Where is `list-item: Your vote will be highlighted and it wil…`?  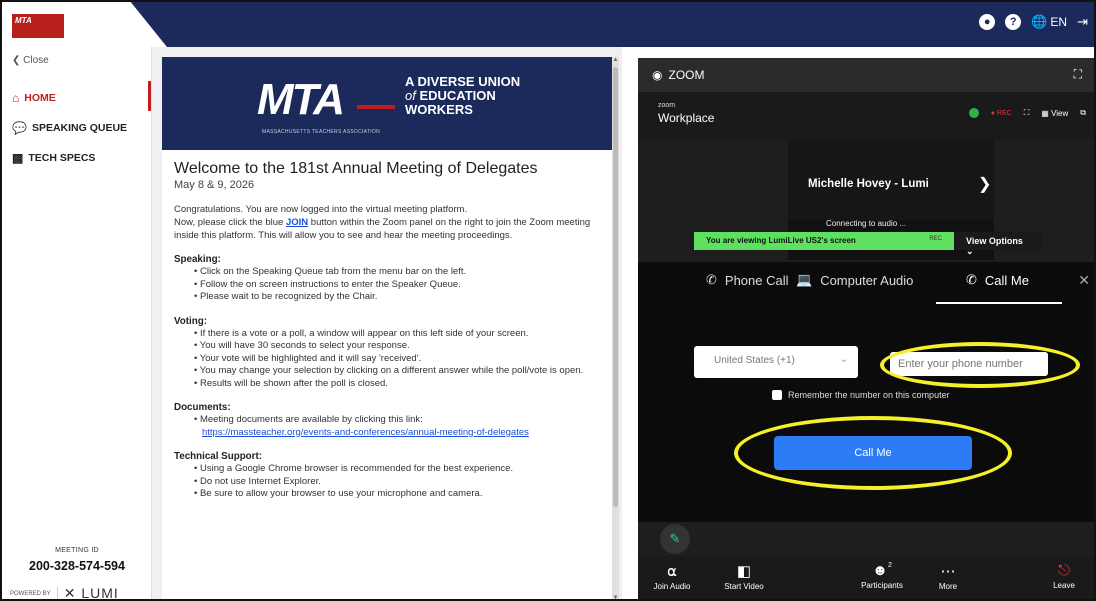 list-item: Your vote will be highlighted and it wil… is located at coordinates (387, 359).